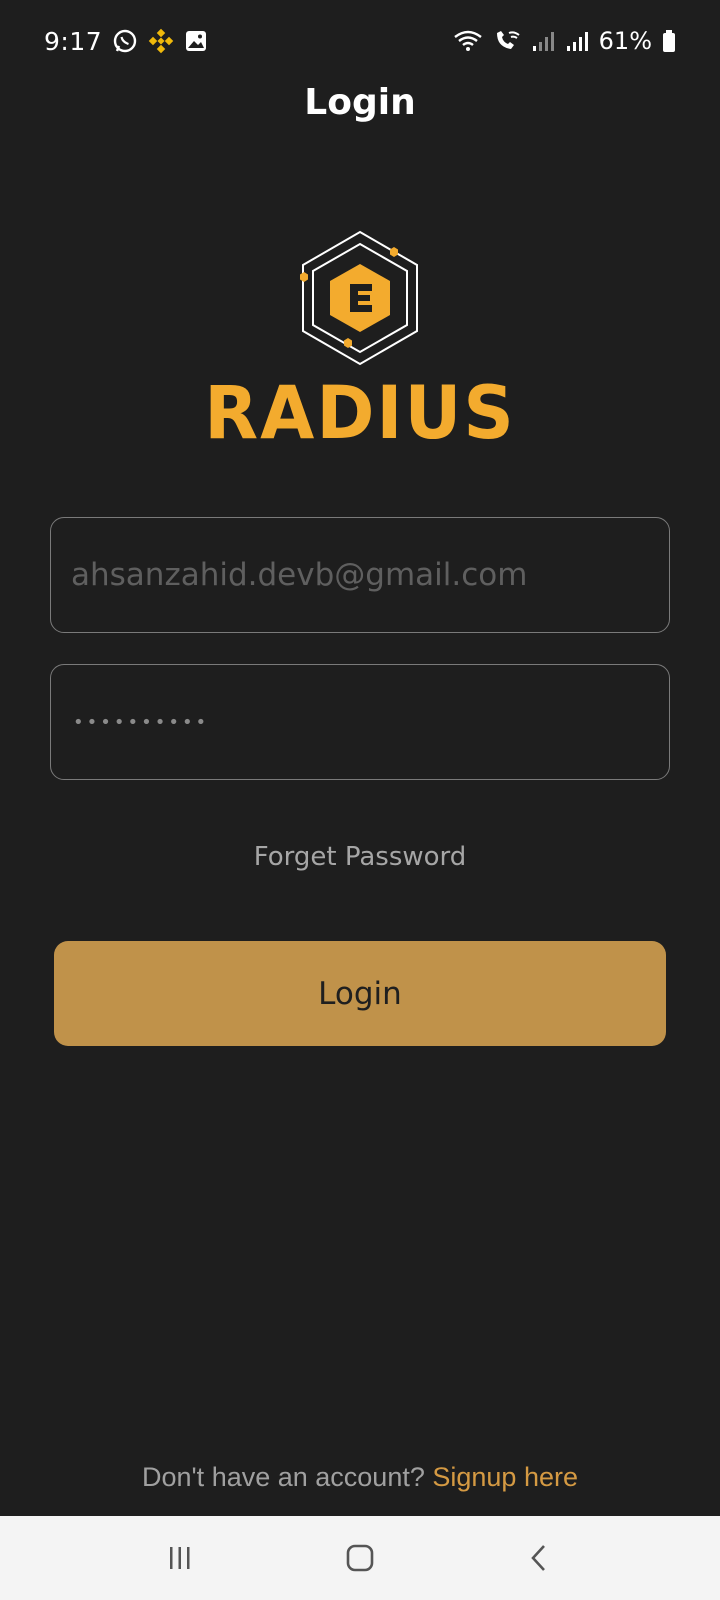 The image size is (720, 1600). What do you see at coordinates (360, 857) in the screenshot?
I see `forget-password-link: Forget Password` at bounding box center [360, 857].